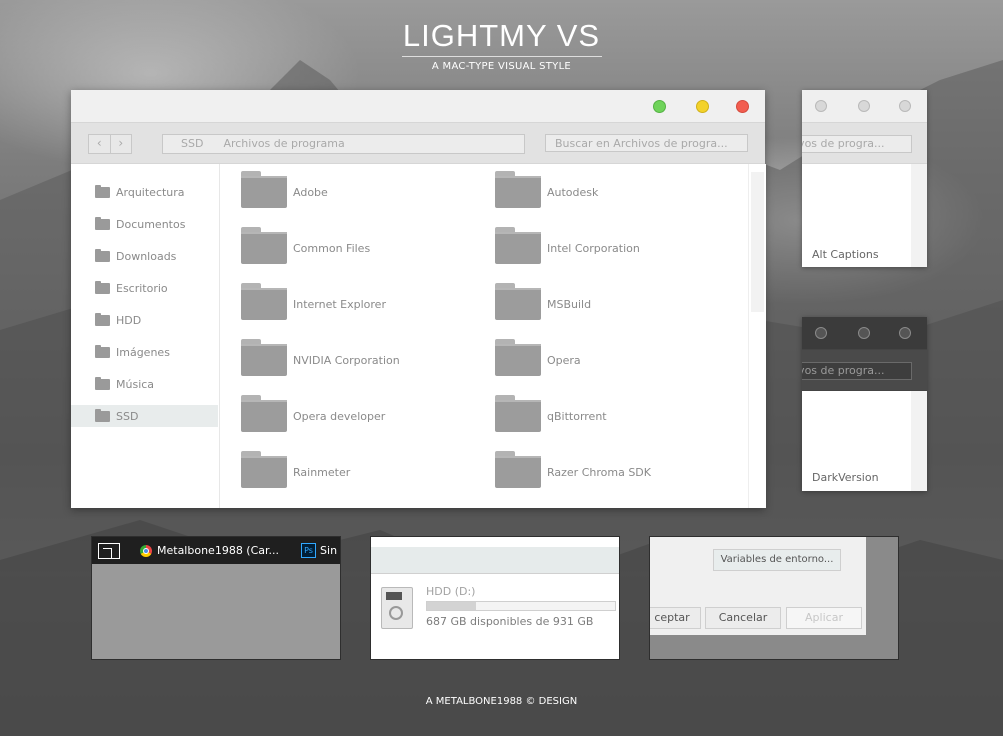 Image resolution: width=1003 pixels, height=736 pixels. I want to click on folder-item: Rainmeter, so click(295, 469).